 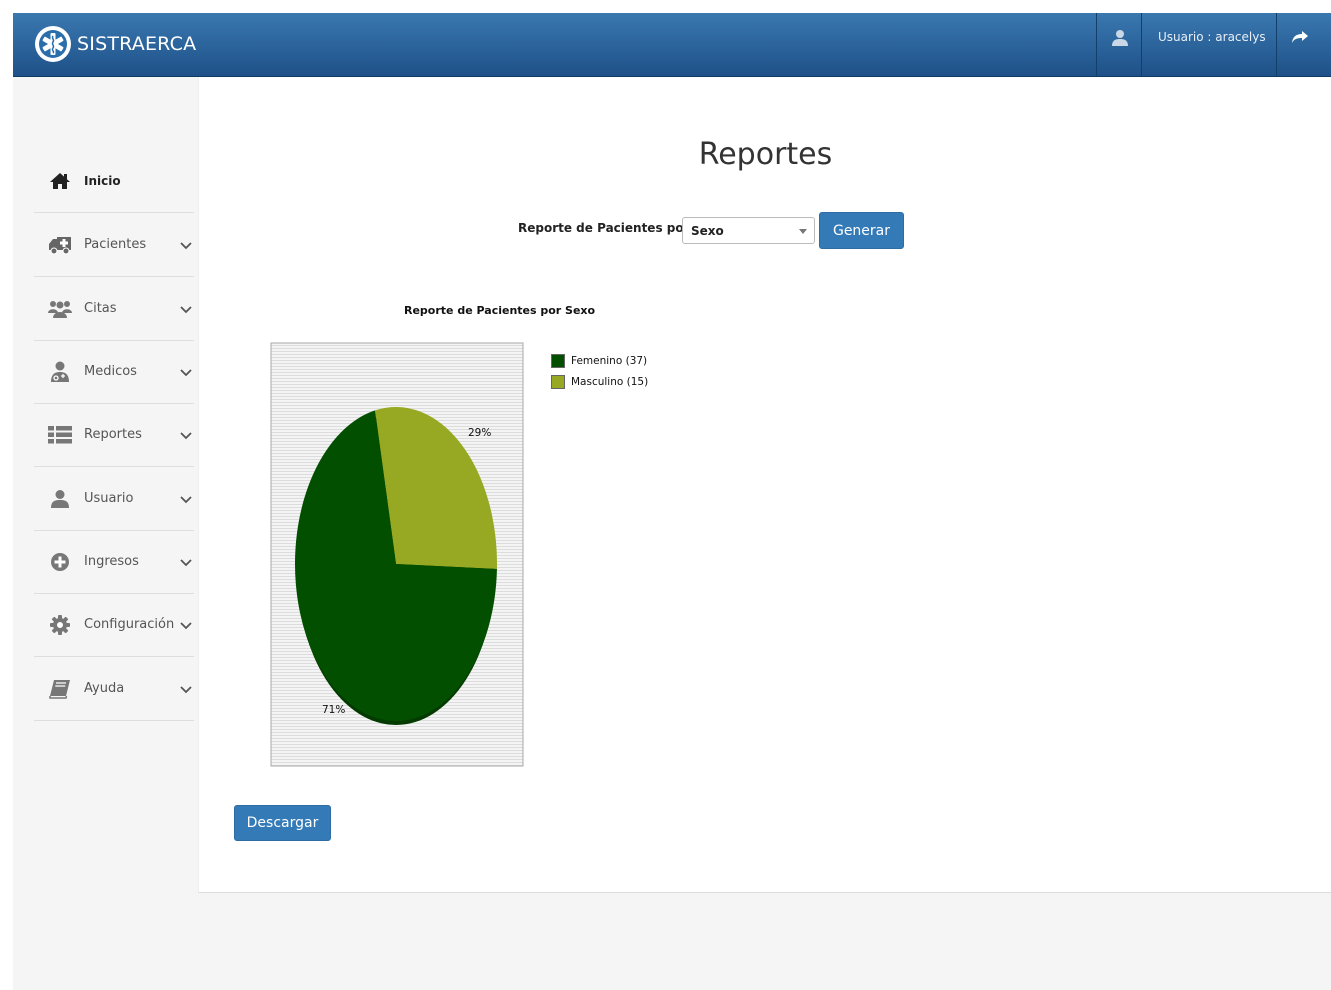 I want to click on medical-star-logo-icon, so click(x=53, y=44).